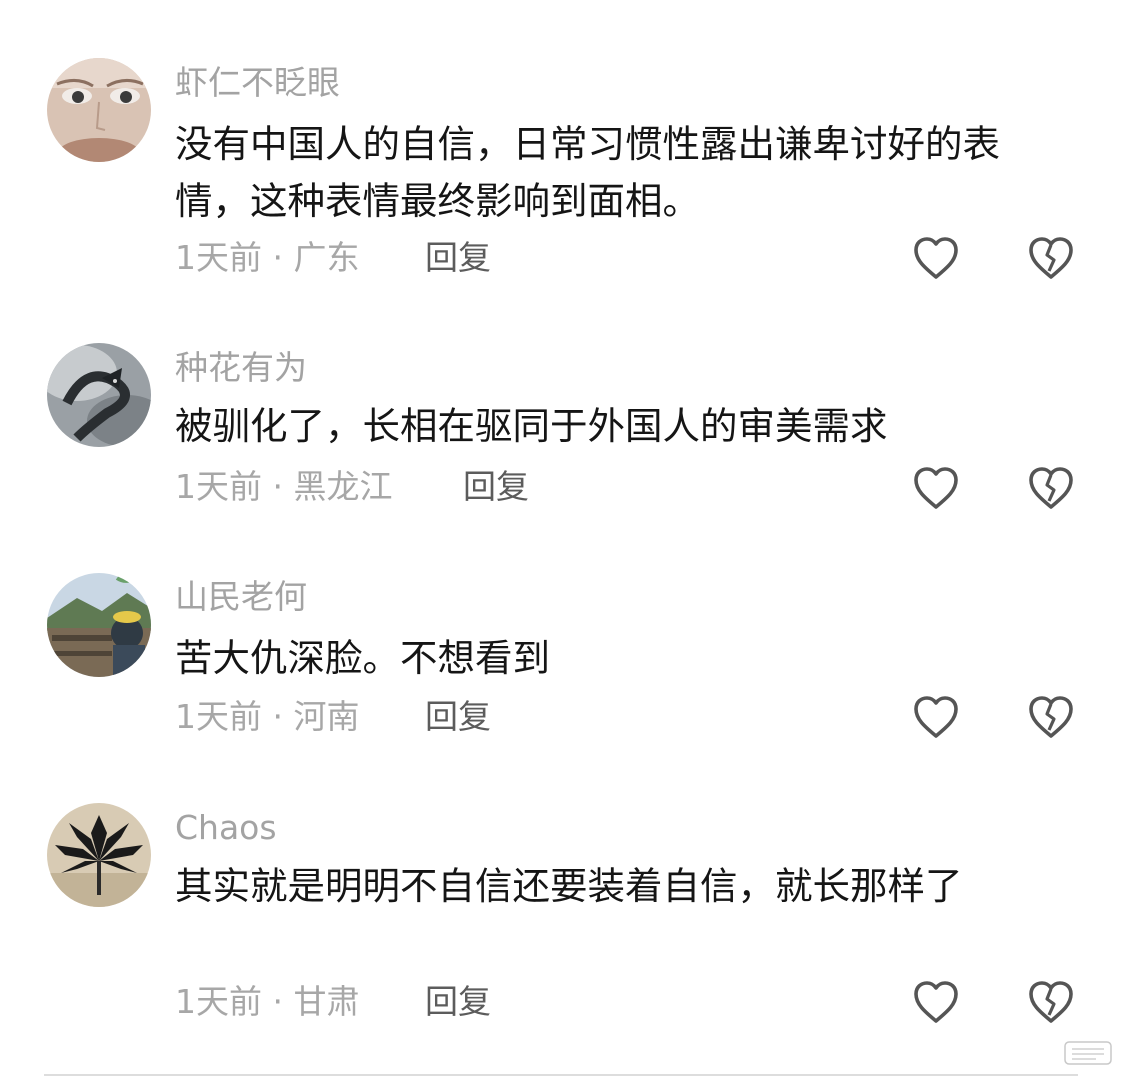 This screenshot has width=1122, height=1080. I want to click on bottom-divider, so click(561, 1075).